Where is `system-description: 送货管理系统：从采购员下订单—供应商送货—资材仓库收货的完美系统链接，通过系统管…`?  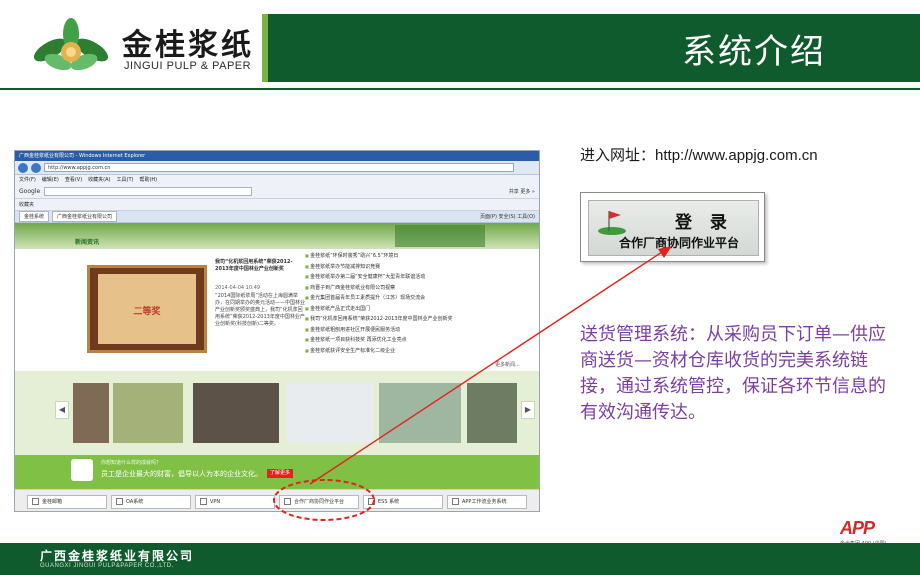
system-description: 送货管理系统：从采购员下订单—供应商送货—资材仓库收货的完美系统链接，通过系统管… is located at coordinates (733, 373).